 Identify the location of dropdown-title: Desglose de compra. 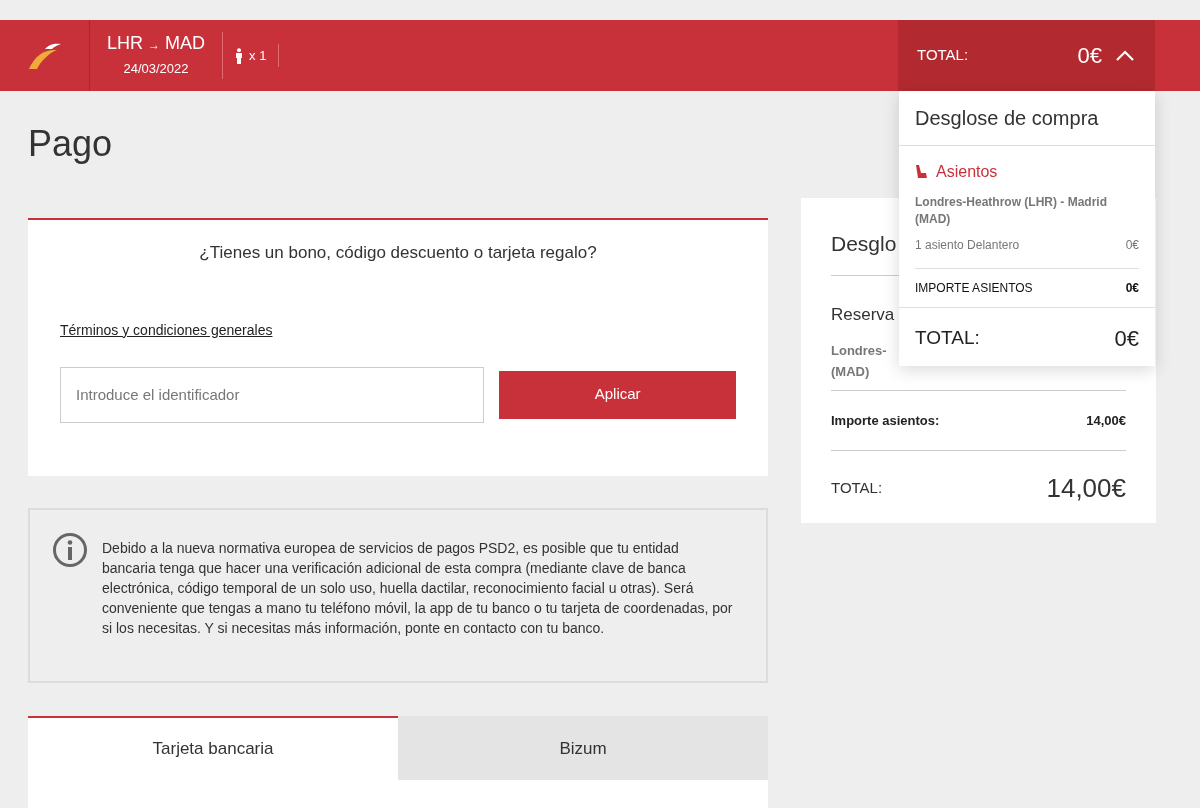
(1027, 118).